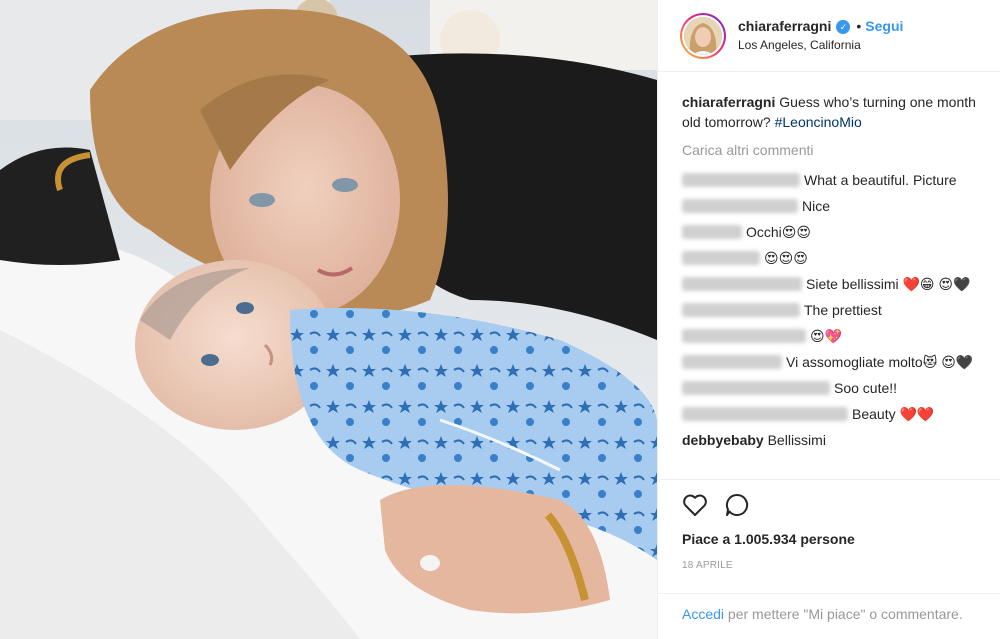 This screenshot has height=639, width=1000. Describe the element at coordinates (833, 258) in the screenshot. I see `list-item: 😍😍😍` at that location.